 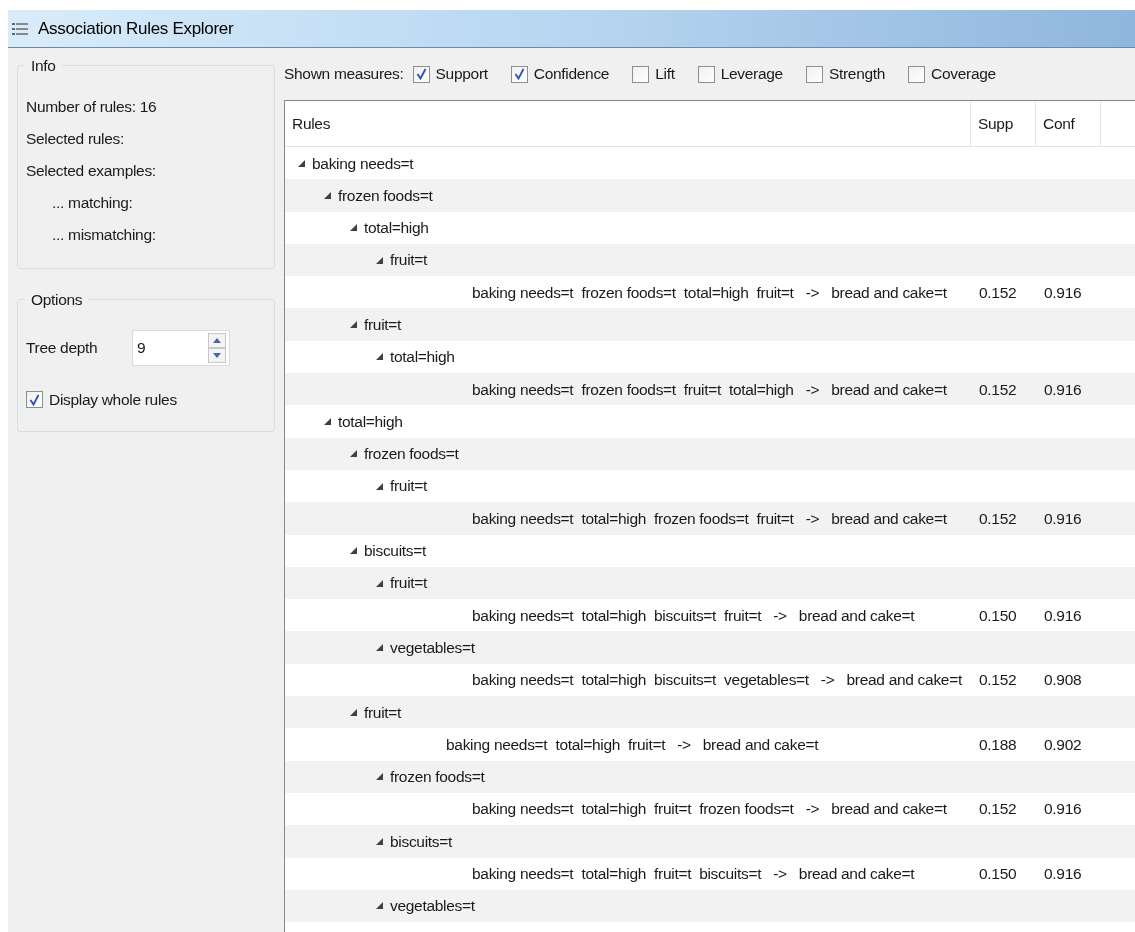 What do you see at coordinates (571, 74) in the screenshot?
I see `measure-label: Confidence` at bounding box center [571, 74].